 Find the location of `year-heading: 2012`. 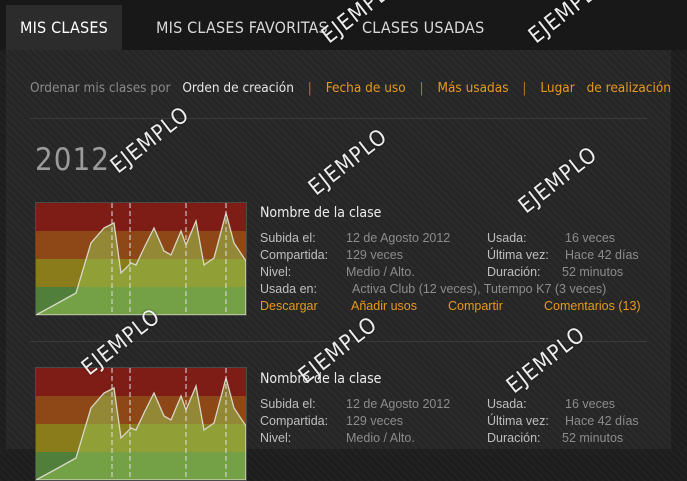

year-heading: 2012 is located at coordinates (72, 160).